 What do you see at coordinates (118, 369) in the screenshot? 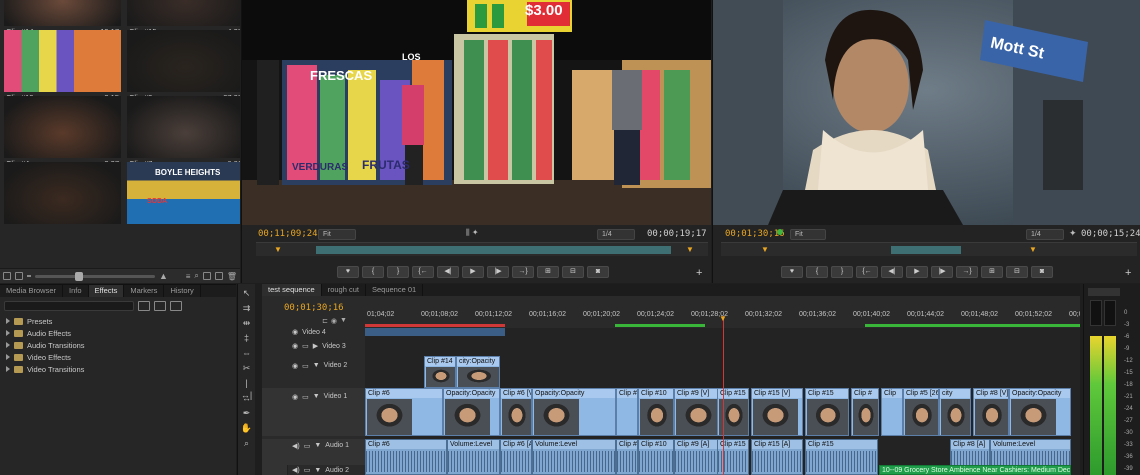
I see `effects-folder-item: Video Transitions` at bounding box center [118, 369].